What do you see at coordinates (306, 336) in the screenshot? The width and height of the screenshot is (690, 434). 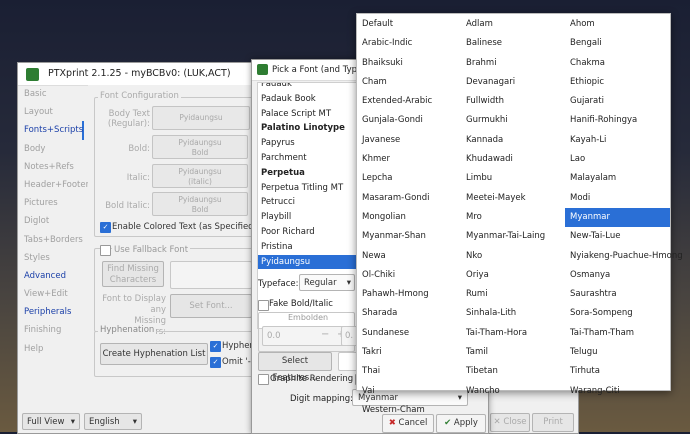 I see `embolden-spin: 0.0 − +` at bounding box center [306, 336].